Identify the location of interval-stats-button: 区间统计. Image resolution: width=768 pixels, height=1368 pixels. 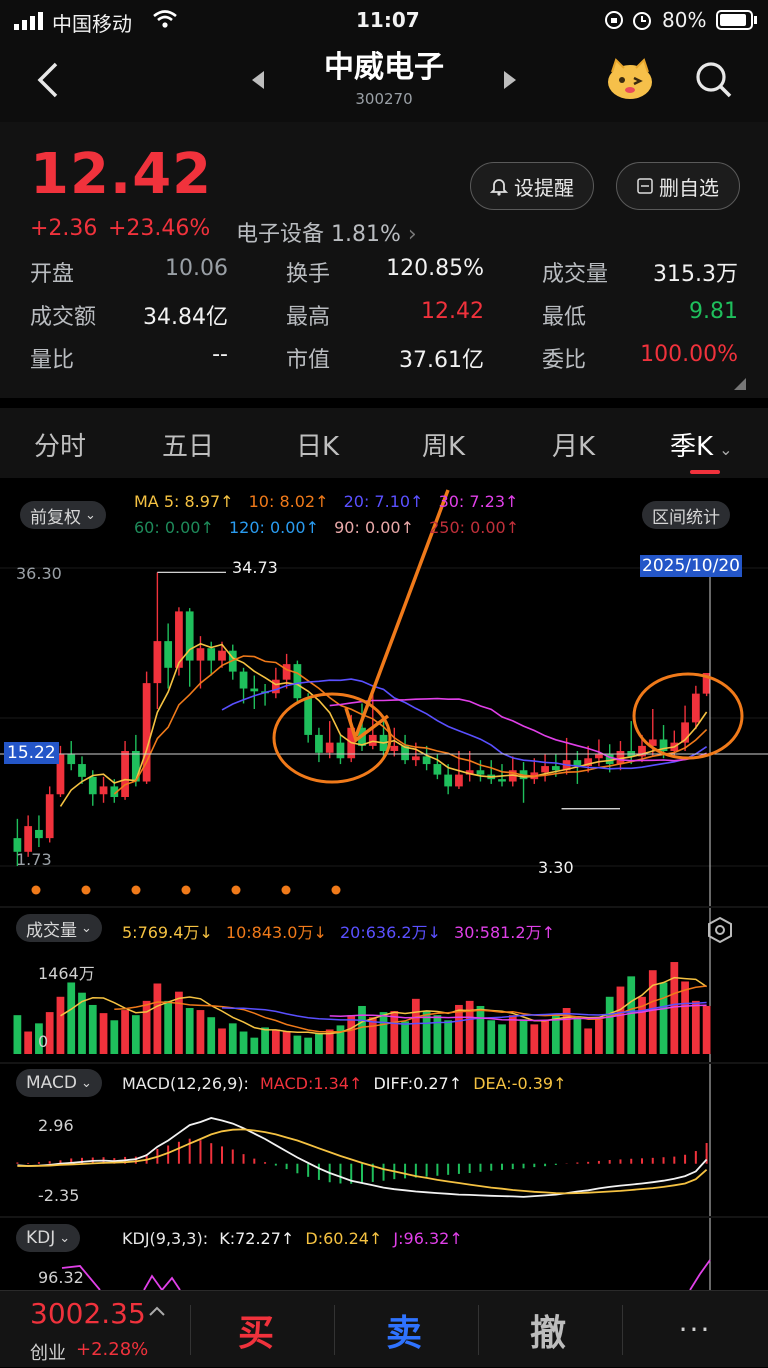
(686, 515).